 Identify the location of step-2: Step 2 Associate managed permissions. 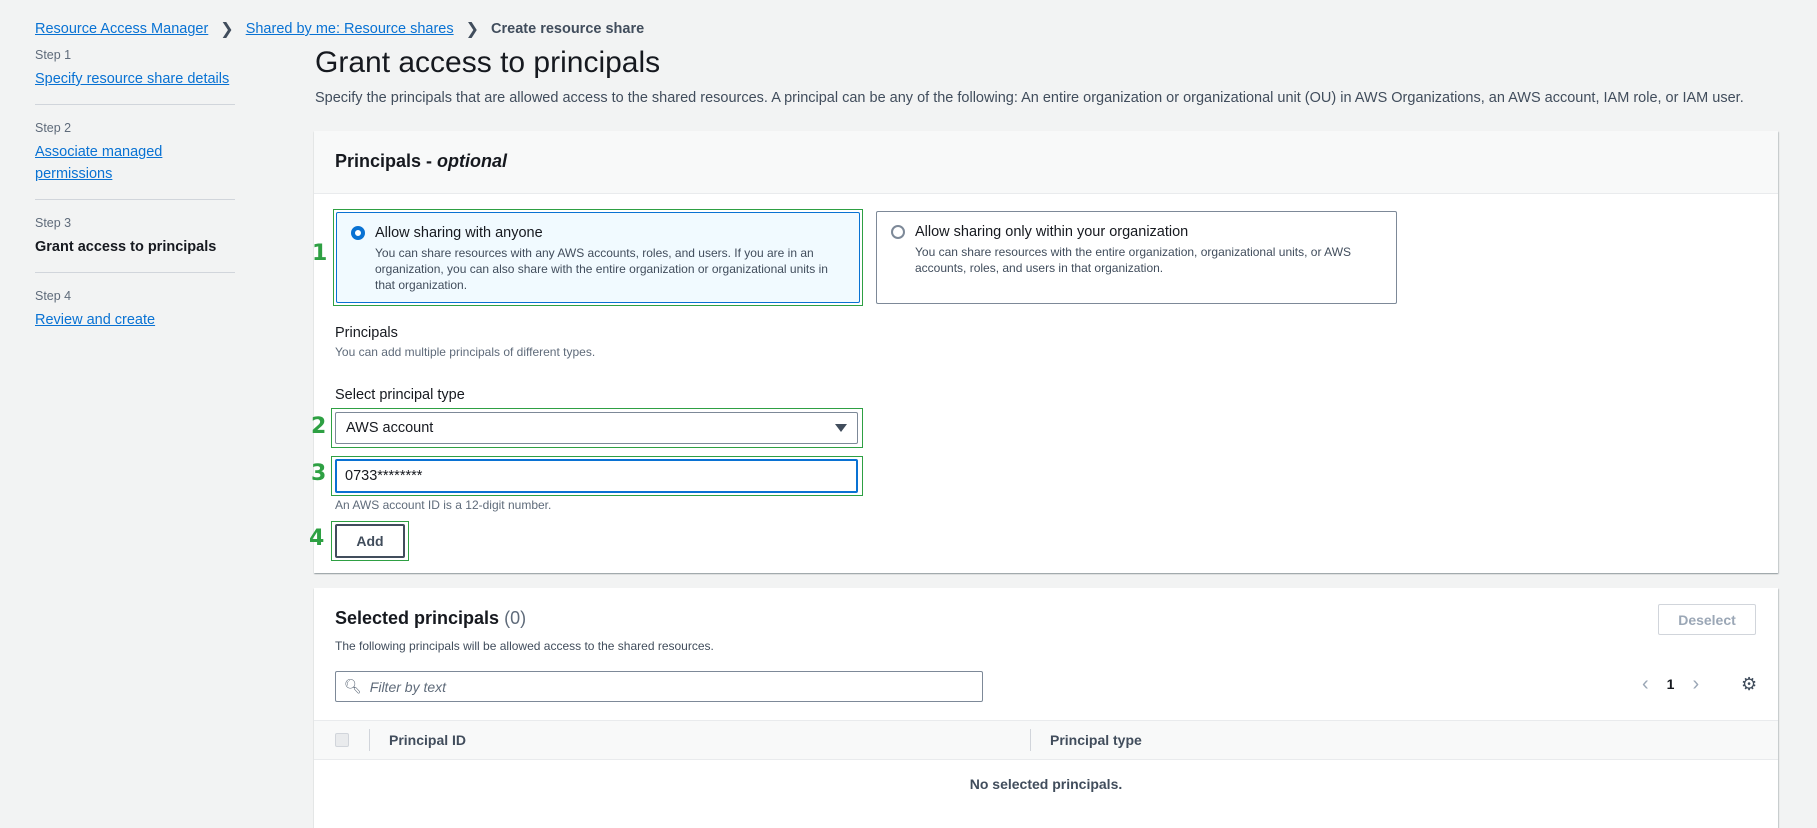
(135, 160).